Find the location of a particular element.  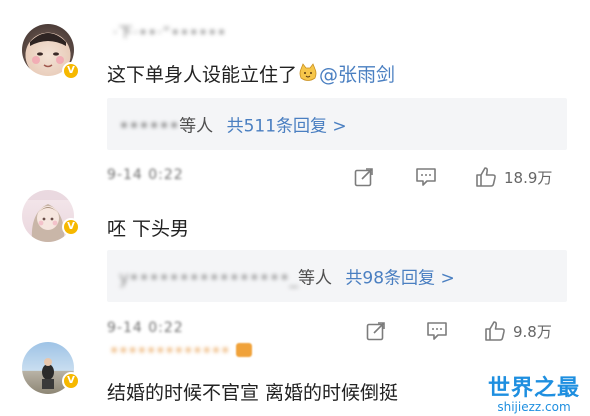

comment-text: 这下单身人设能立住了 is located at coordinates (202, 75).